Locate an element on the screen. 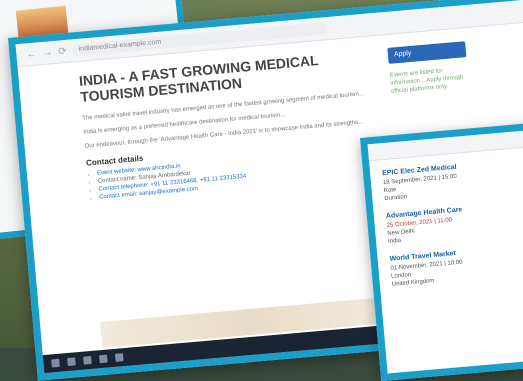 The width and height of the screenshot is (523, 381). folder-icon is located at coordinates (103, 359).